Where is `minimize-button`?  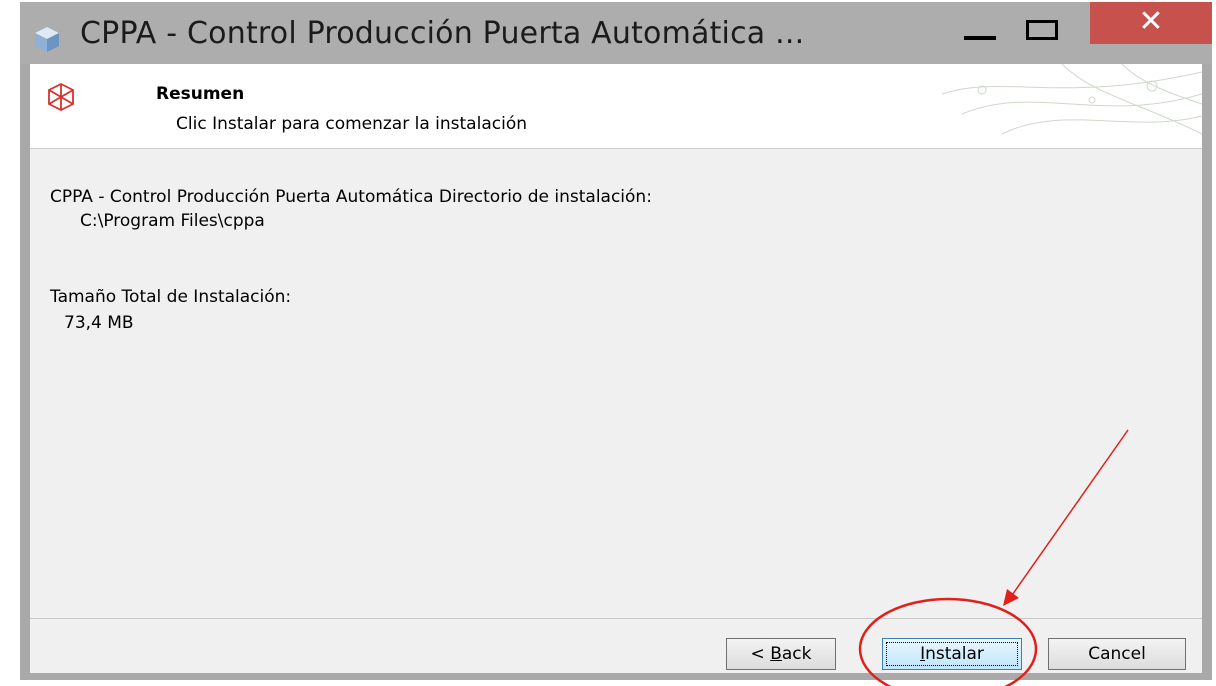 minimize-button is located at coordinates (981, 23).